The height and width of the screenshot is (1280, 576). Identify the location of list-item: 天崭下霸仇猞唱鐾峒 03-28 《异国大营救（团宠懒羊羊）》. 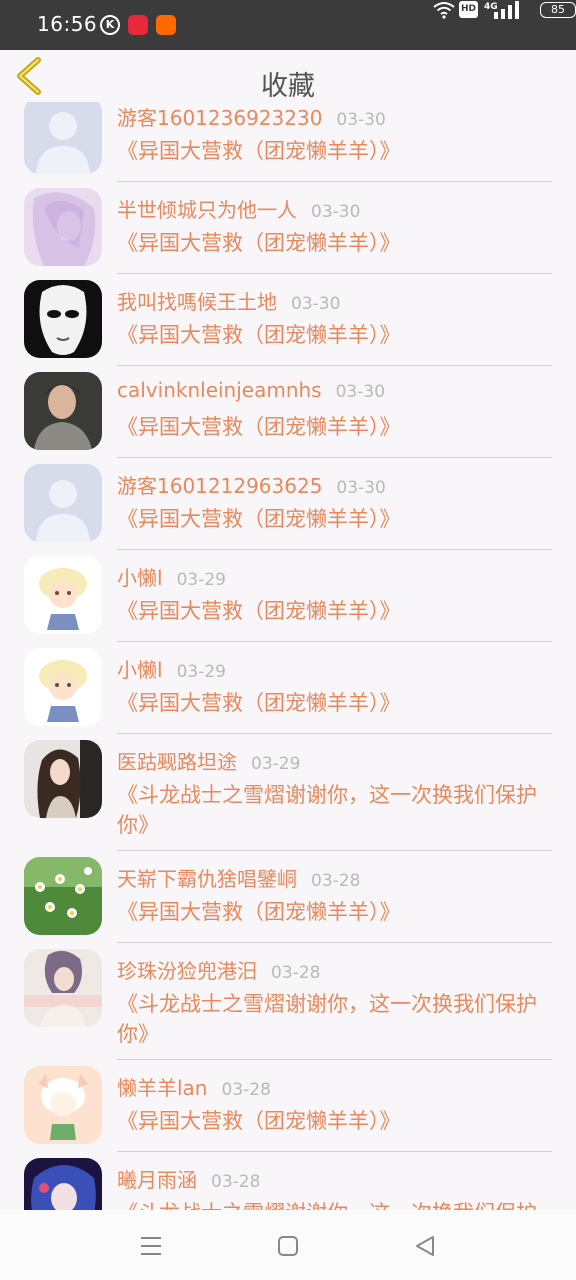
(288, 897).